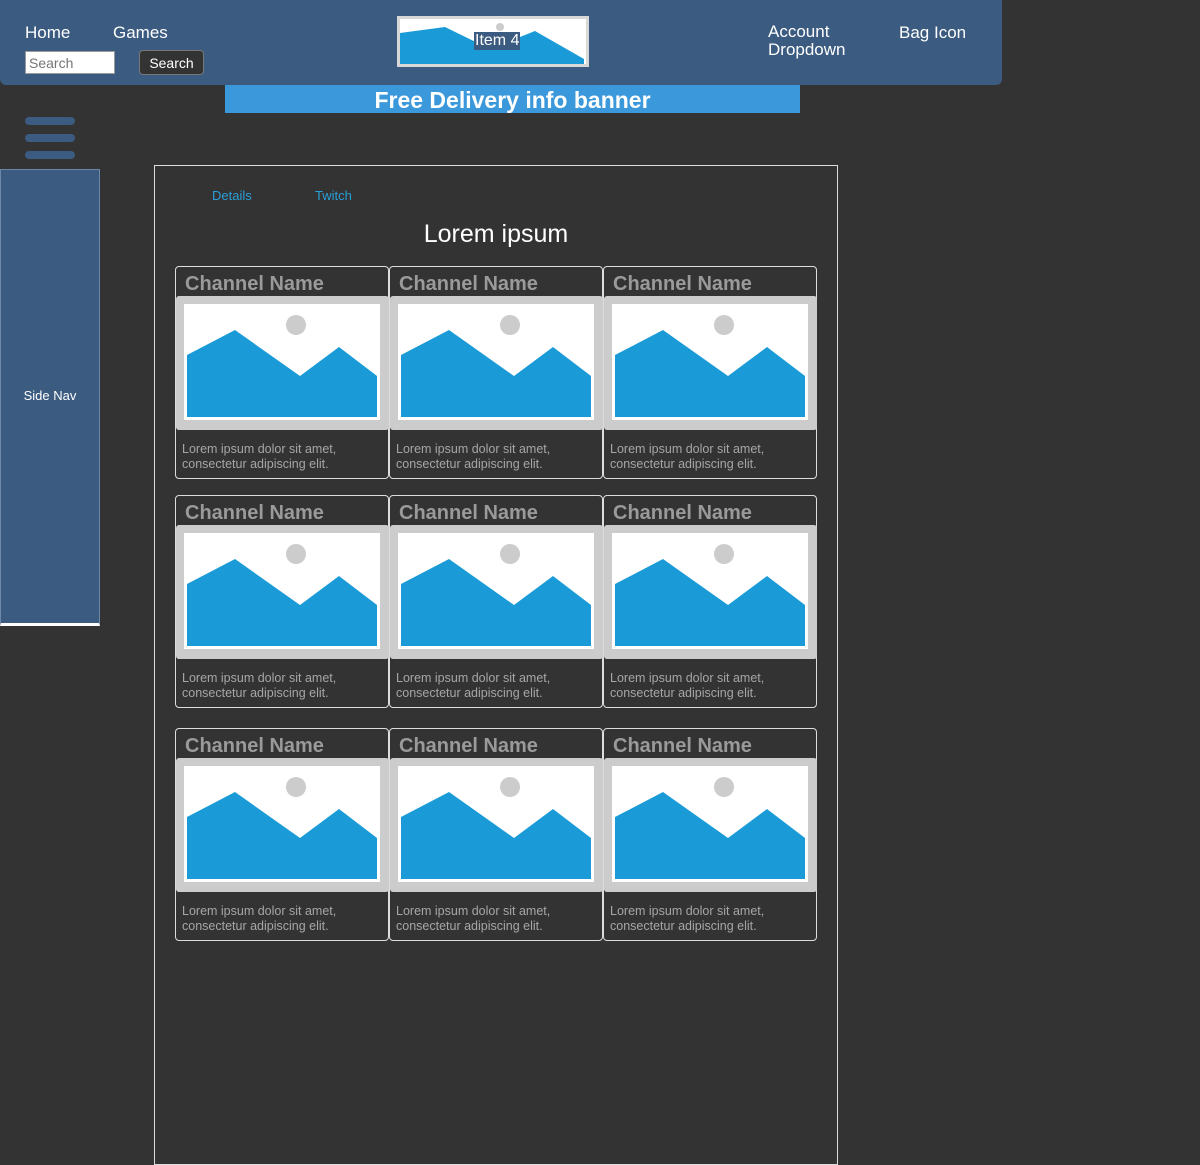 This screenshot has height=1165, width=1200. Describe the element at coordinates (47, 33) in the screenshot. I see `nav-home-link: Home` at that location.